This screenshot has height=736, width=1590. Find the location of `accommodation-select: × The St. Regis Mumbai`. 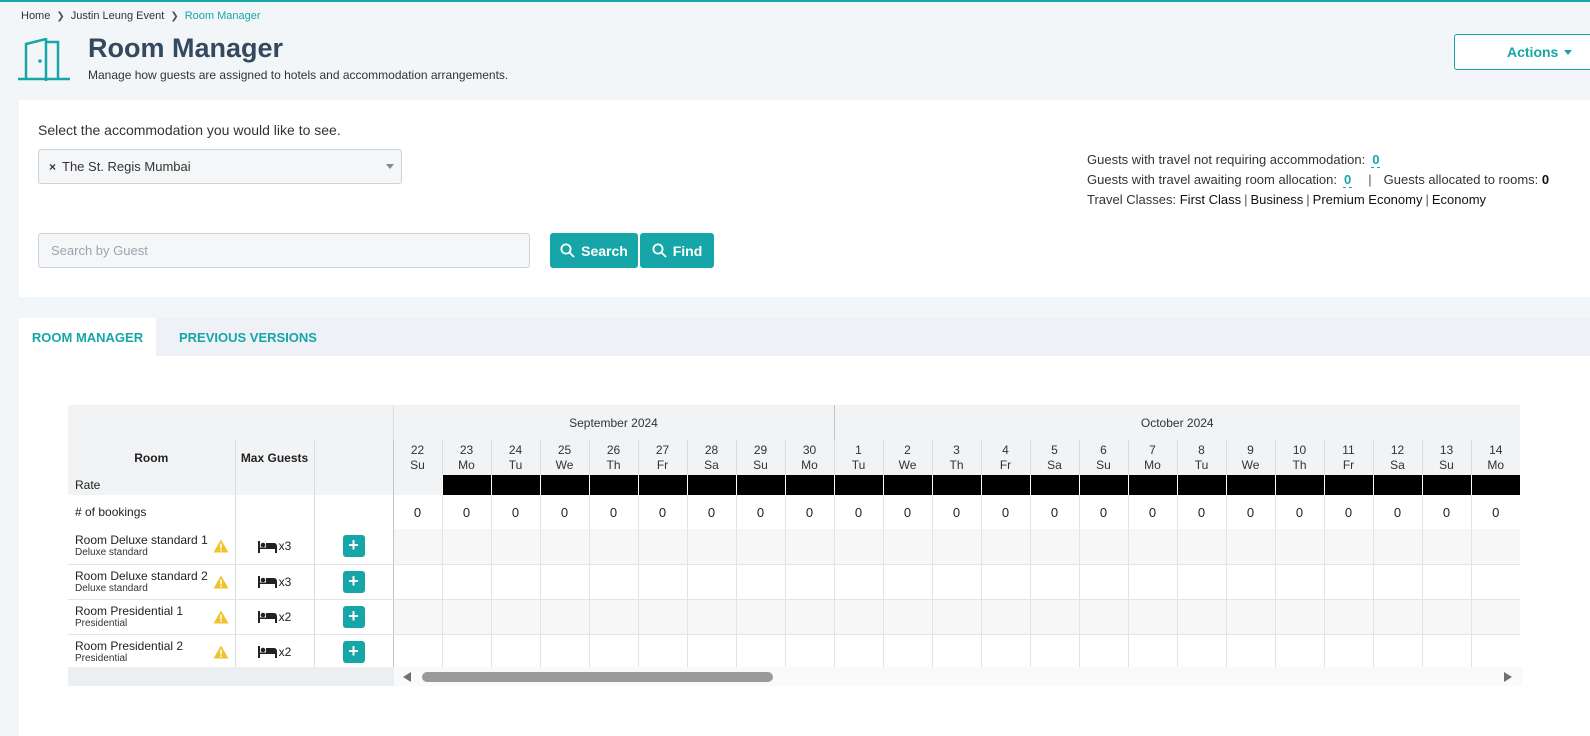

accommodation-select: × The St. Regis Mumbai is located at coordinates (220, 166).